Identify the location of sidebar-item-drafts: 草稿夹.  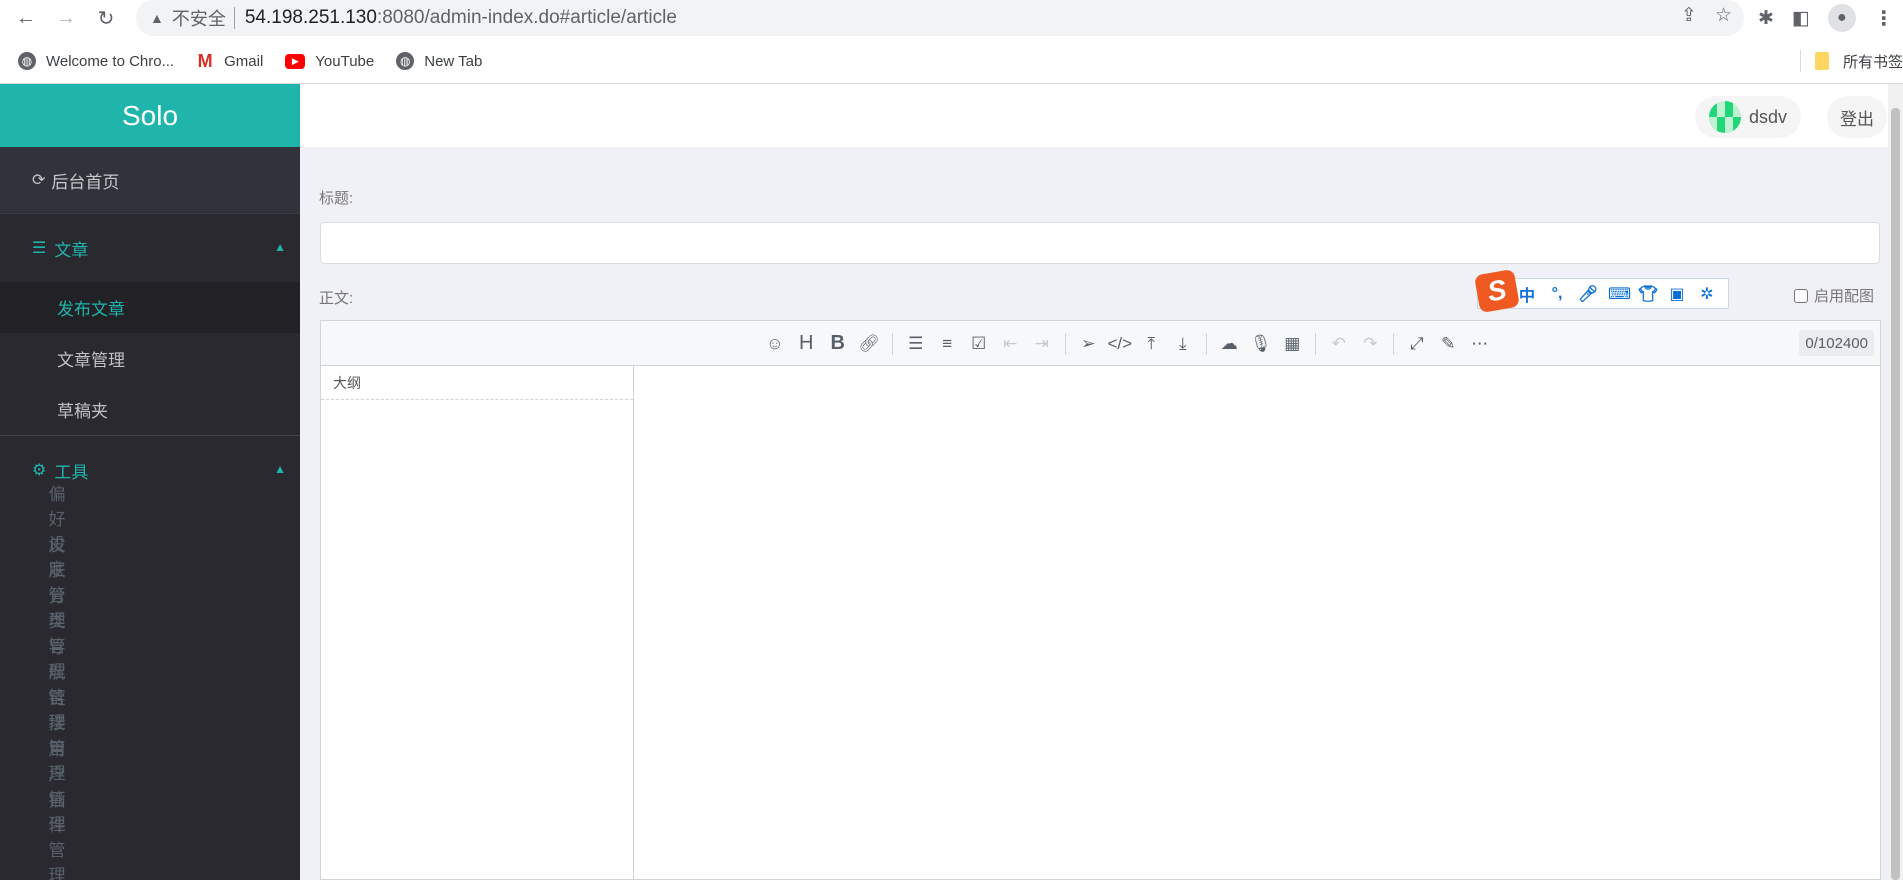
(150, 409).